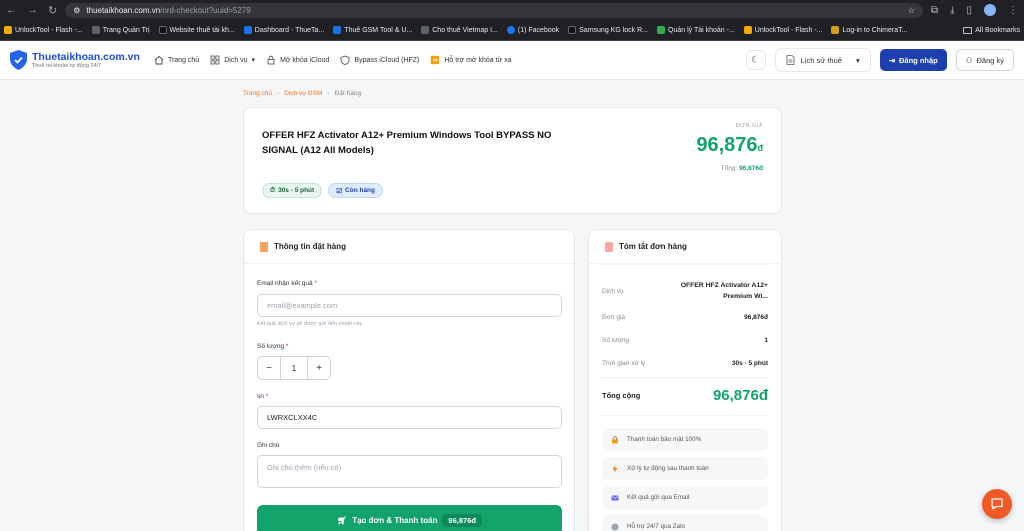 The width and height of the screenshot is (1024, 531). I want to click on email-field: email@example.com, so click(409, 305).